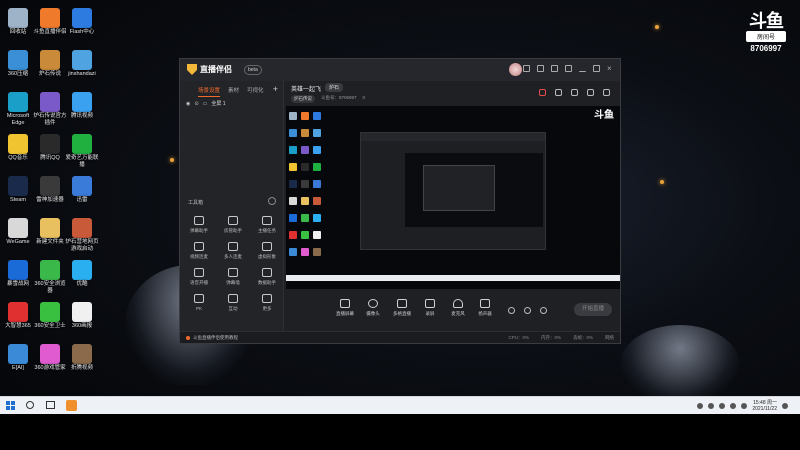 The image size is (800, 450). I want to click on desktop-icon: 回收站, so click(18, 22).